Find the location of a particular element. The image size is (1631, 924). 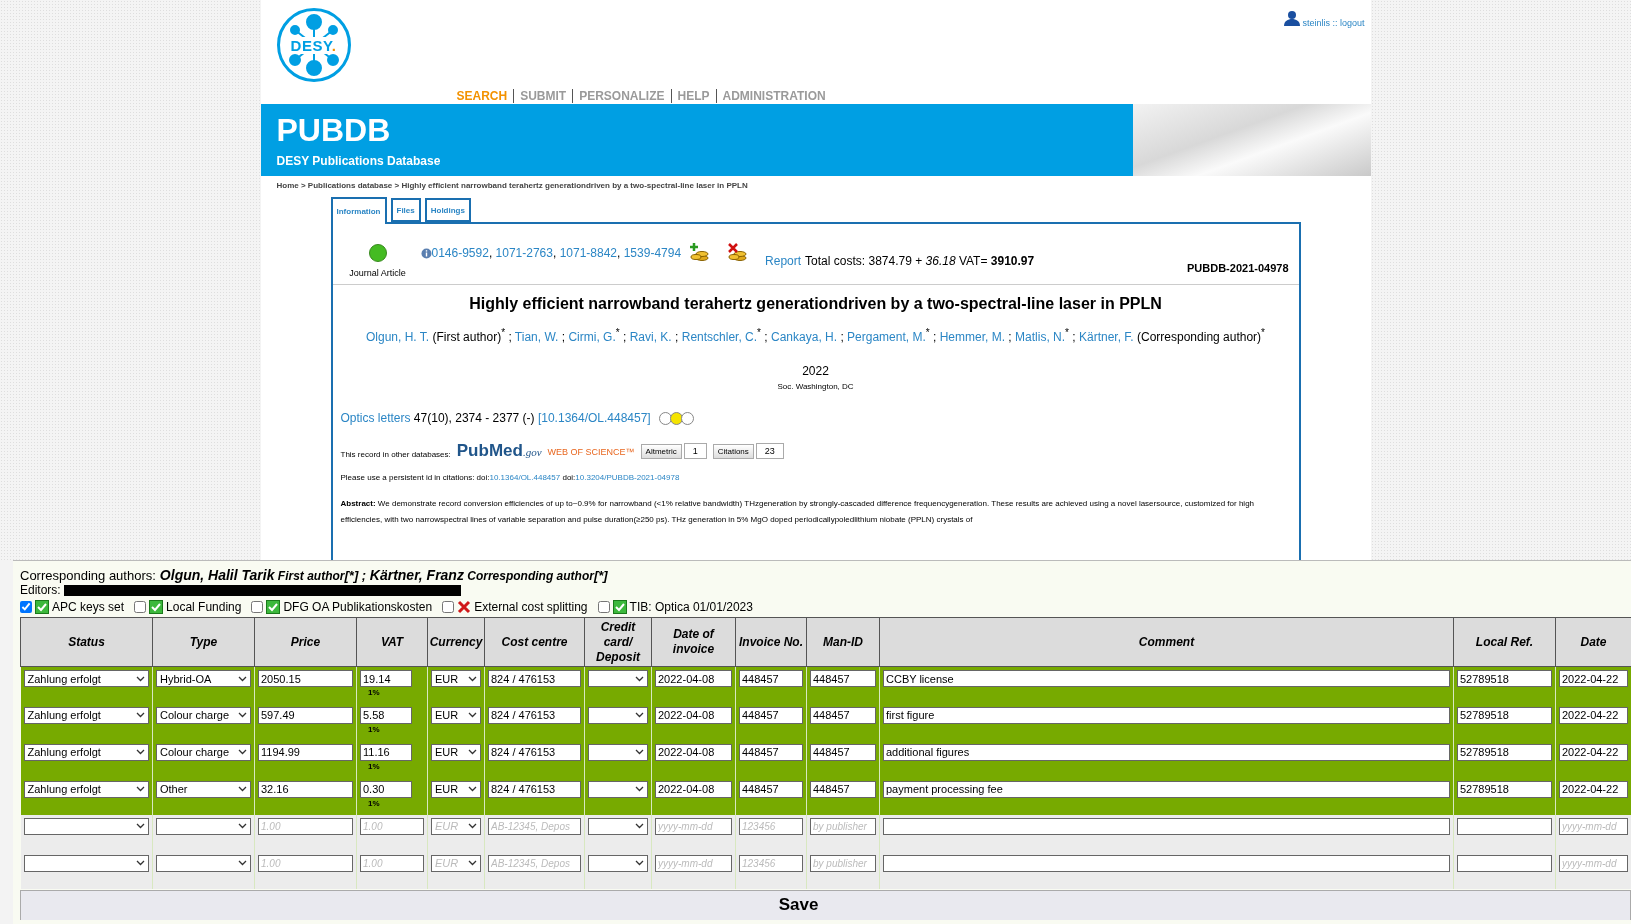

input-field: 2050.15 is located at coordinates (305, 678).